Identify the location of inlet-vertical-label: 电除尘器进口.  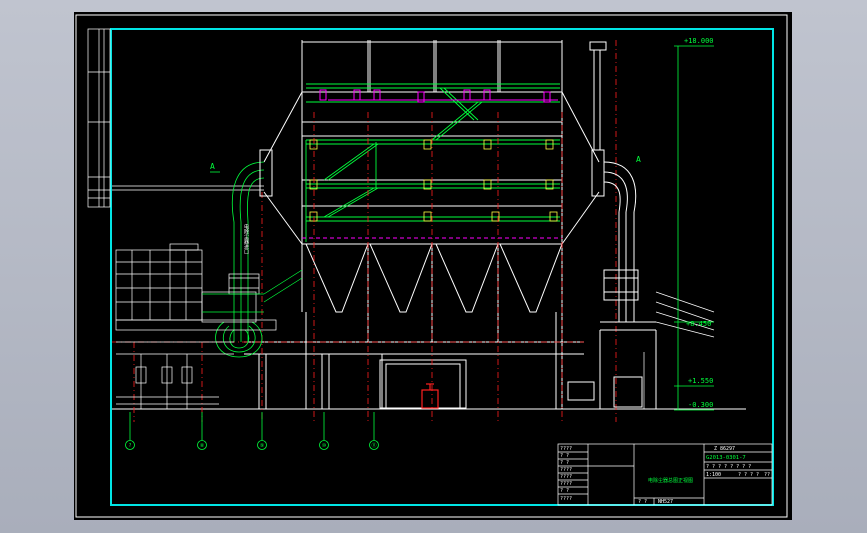
(246, 239).